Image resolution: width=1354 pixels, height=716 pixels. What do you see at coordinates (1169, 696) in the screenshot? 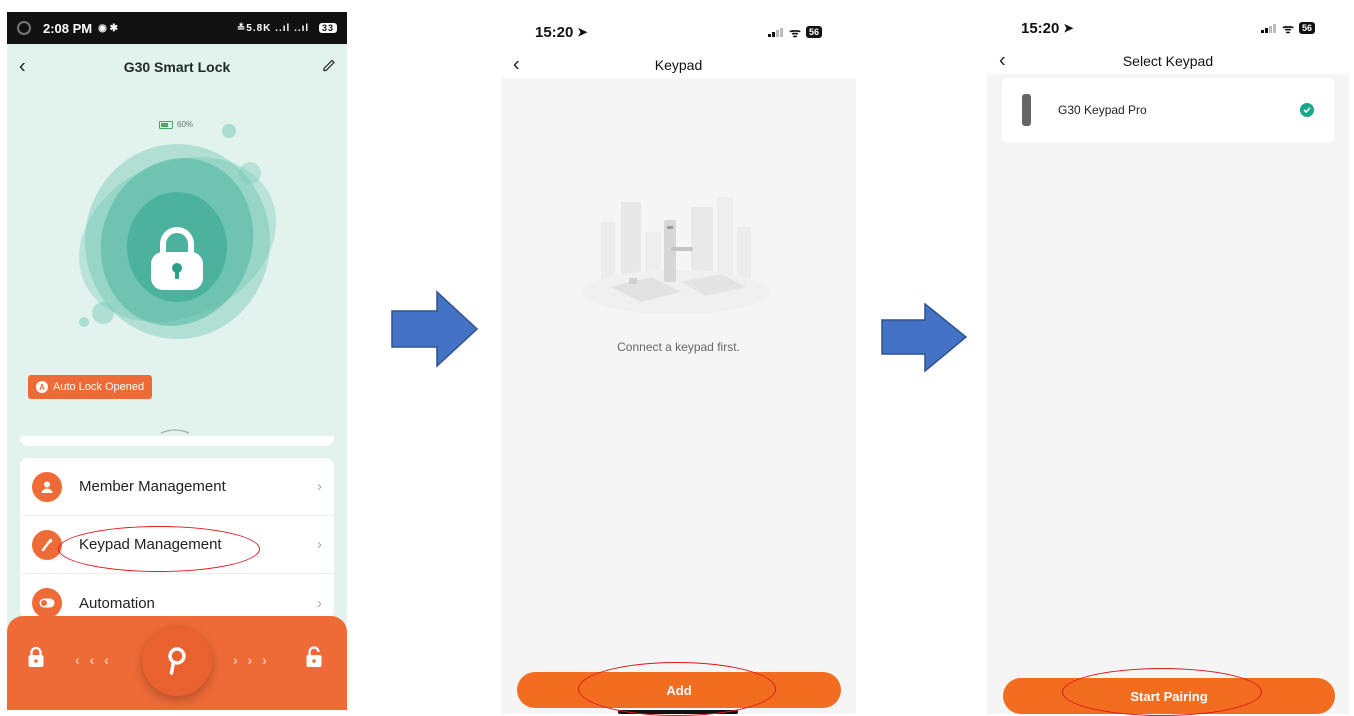
I see `start-pairing-button: Start Pairing` at bounding box center [1169, 696].